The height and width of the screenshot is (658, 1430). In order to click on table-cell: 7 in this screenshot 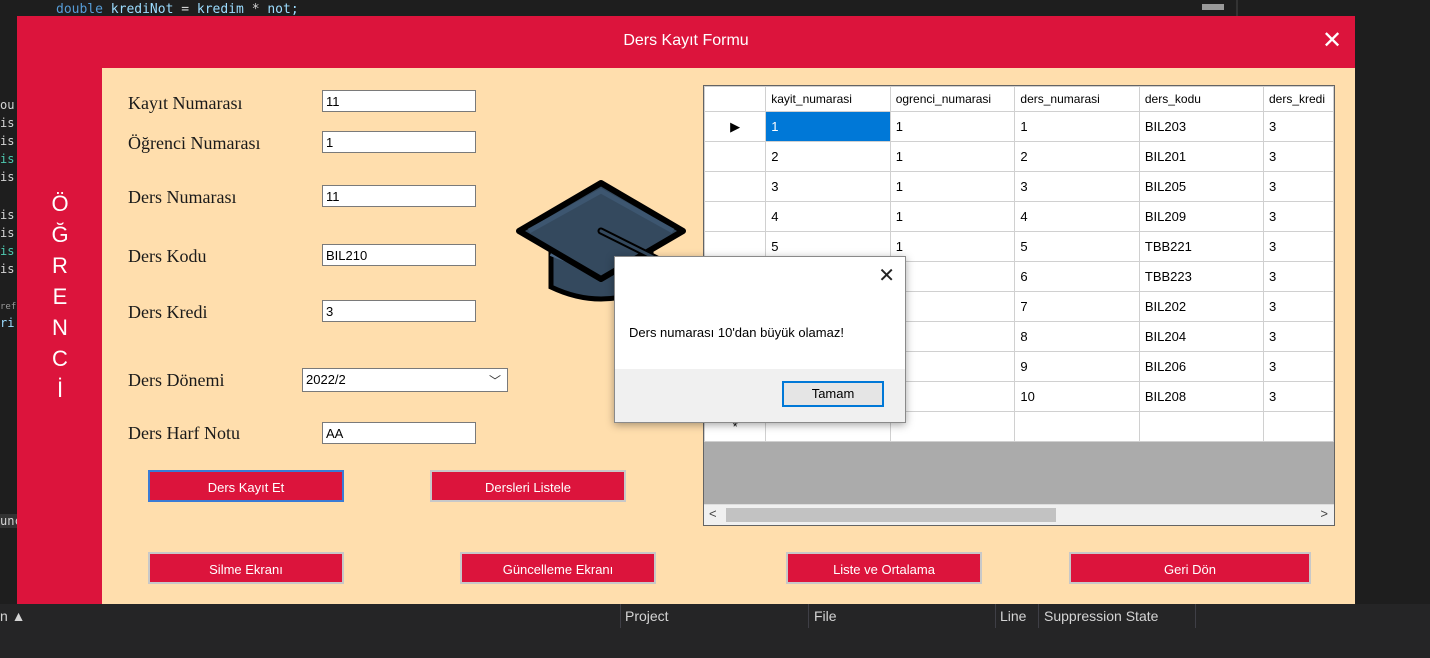, I will do `click(1077, 306)`.